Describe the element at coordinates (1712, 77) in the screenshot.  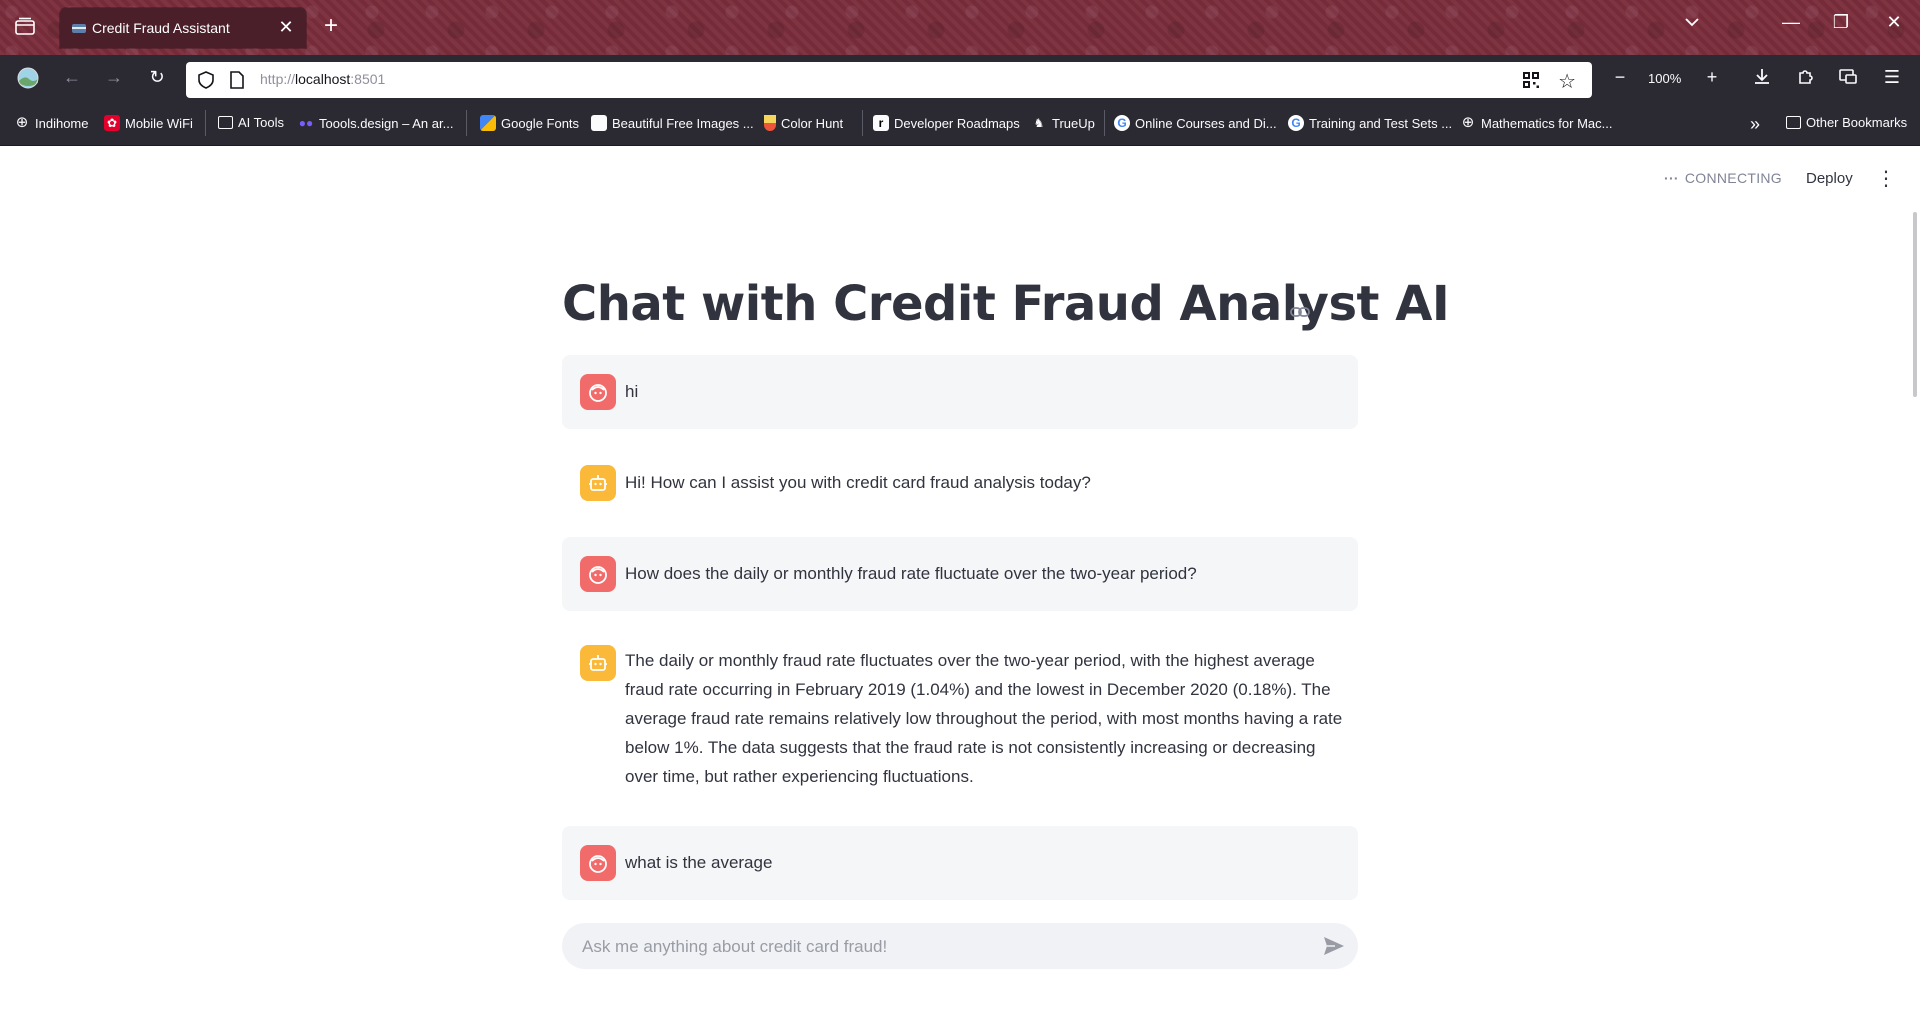
I see `zoom-in-icon: +` at that location.